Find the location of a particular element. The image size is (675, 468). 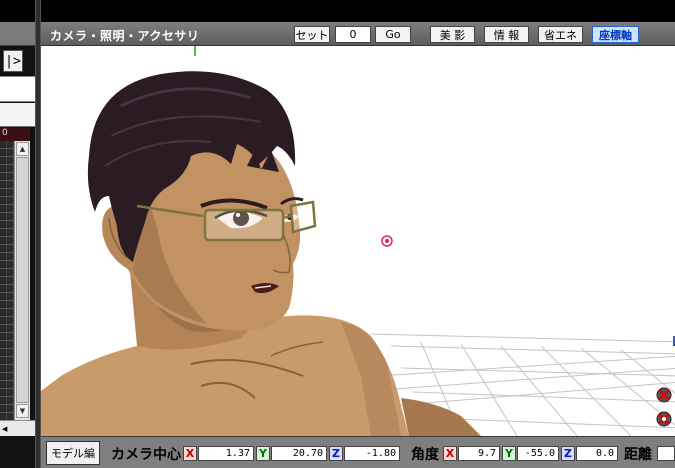

angle-y-field: -55.0 is located at coordinates (538, 453).